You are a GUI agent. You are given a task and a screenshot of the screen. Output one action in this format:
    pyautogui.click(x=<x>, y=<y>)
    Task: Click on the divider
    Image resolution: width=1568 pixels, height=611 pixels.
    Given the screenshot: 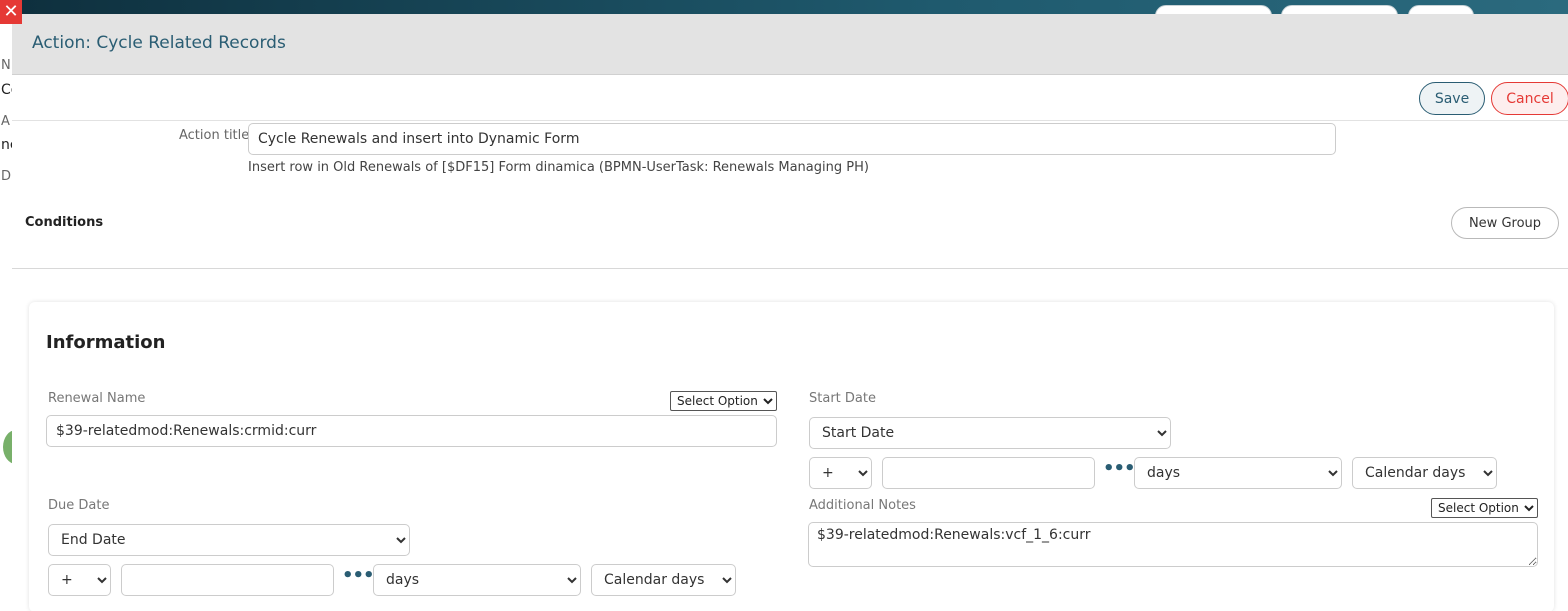 What is the action you would take?
    pyautogui.click(x=790, y=268)
    